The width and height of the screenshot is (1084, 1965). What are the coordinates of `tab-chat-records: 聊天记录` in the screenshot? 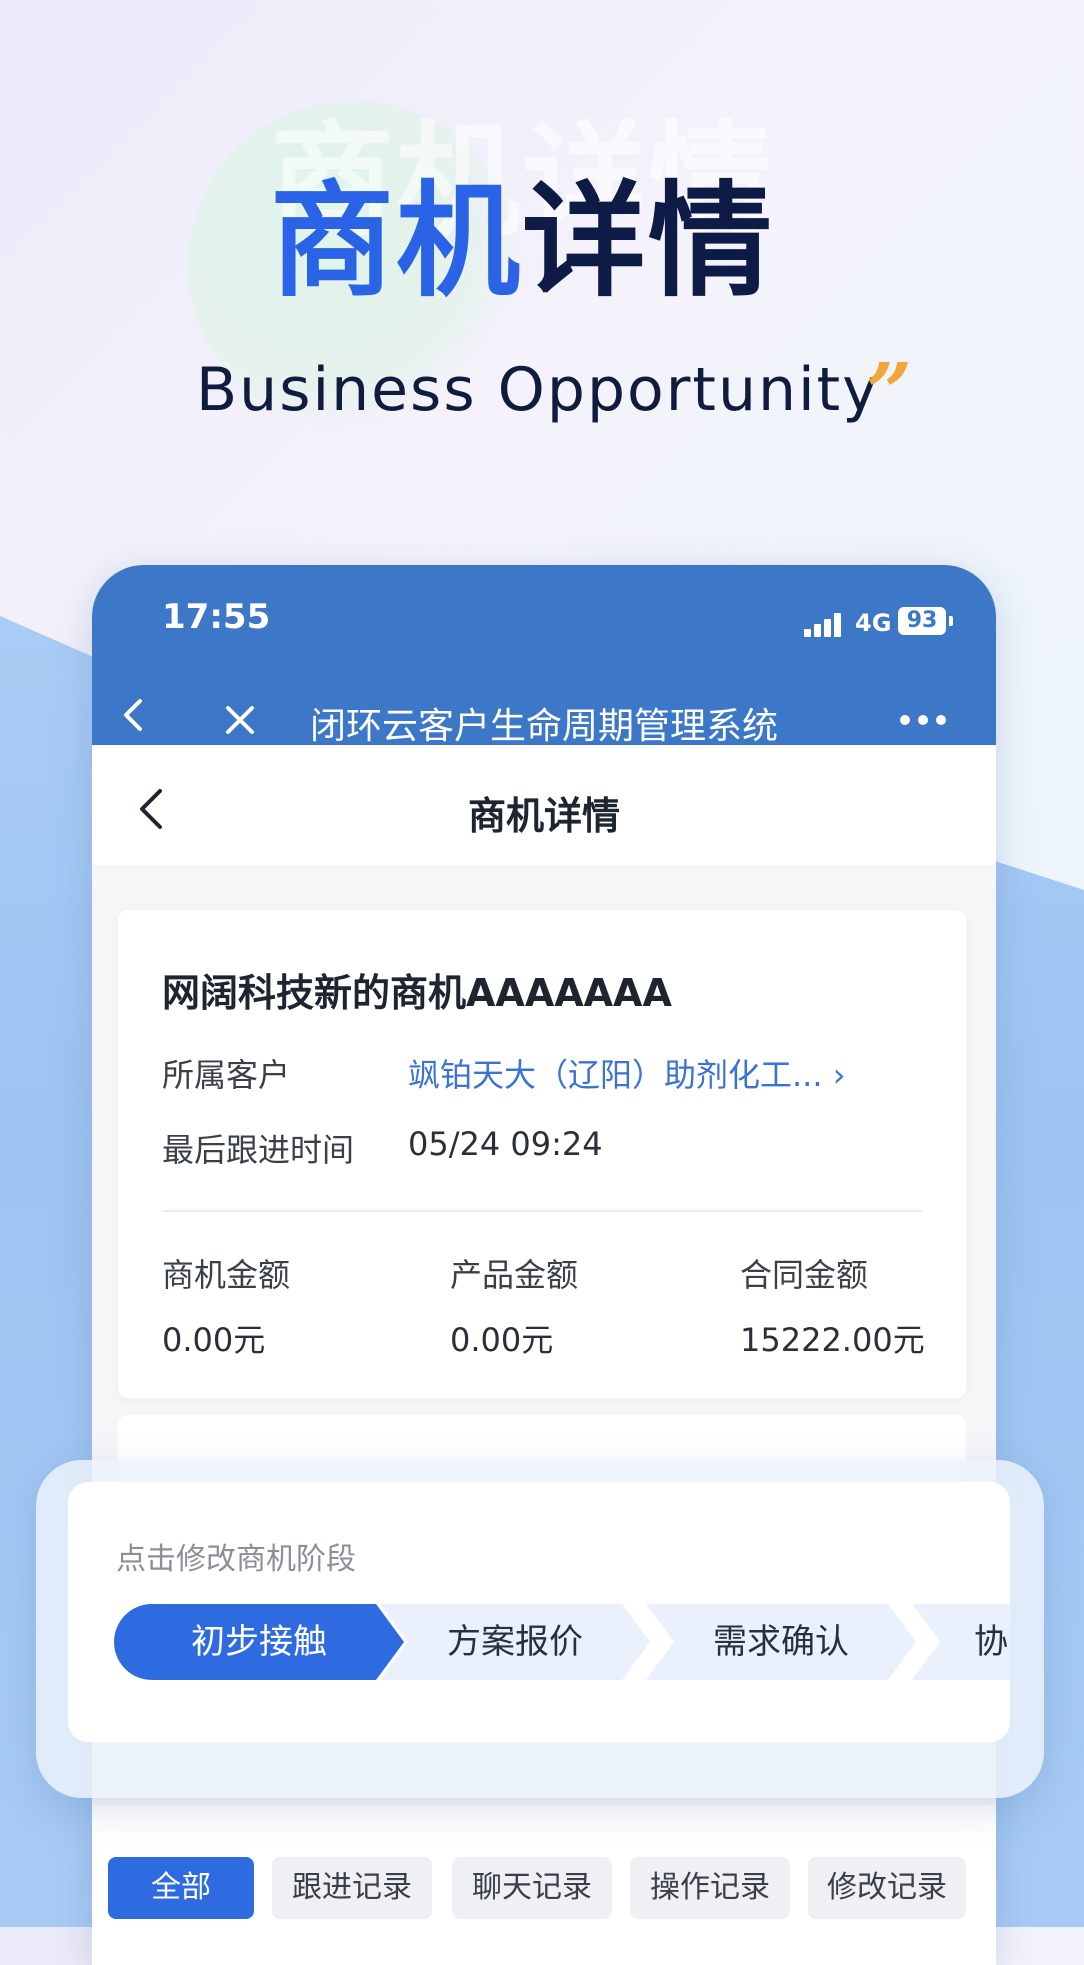 It's located at (532, 1888).